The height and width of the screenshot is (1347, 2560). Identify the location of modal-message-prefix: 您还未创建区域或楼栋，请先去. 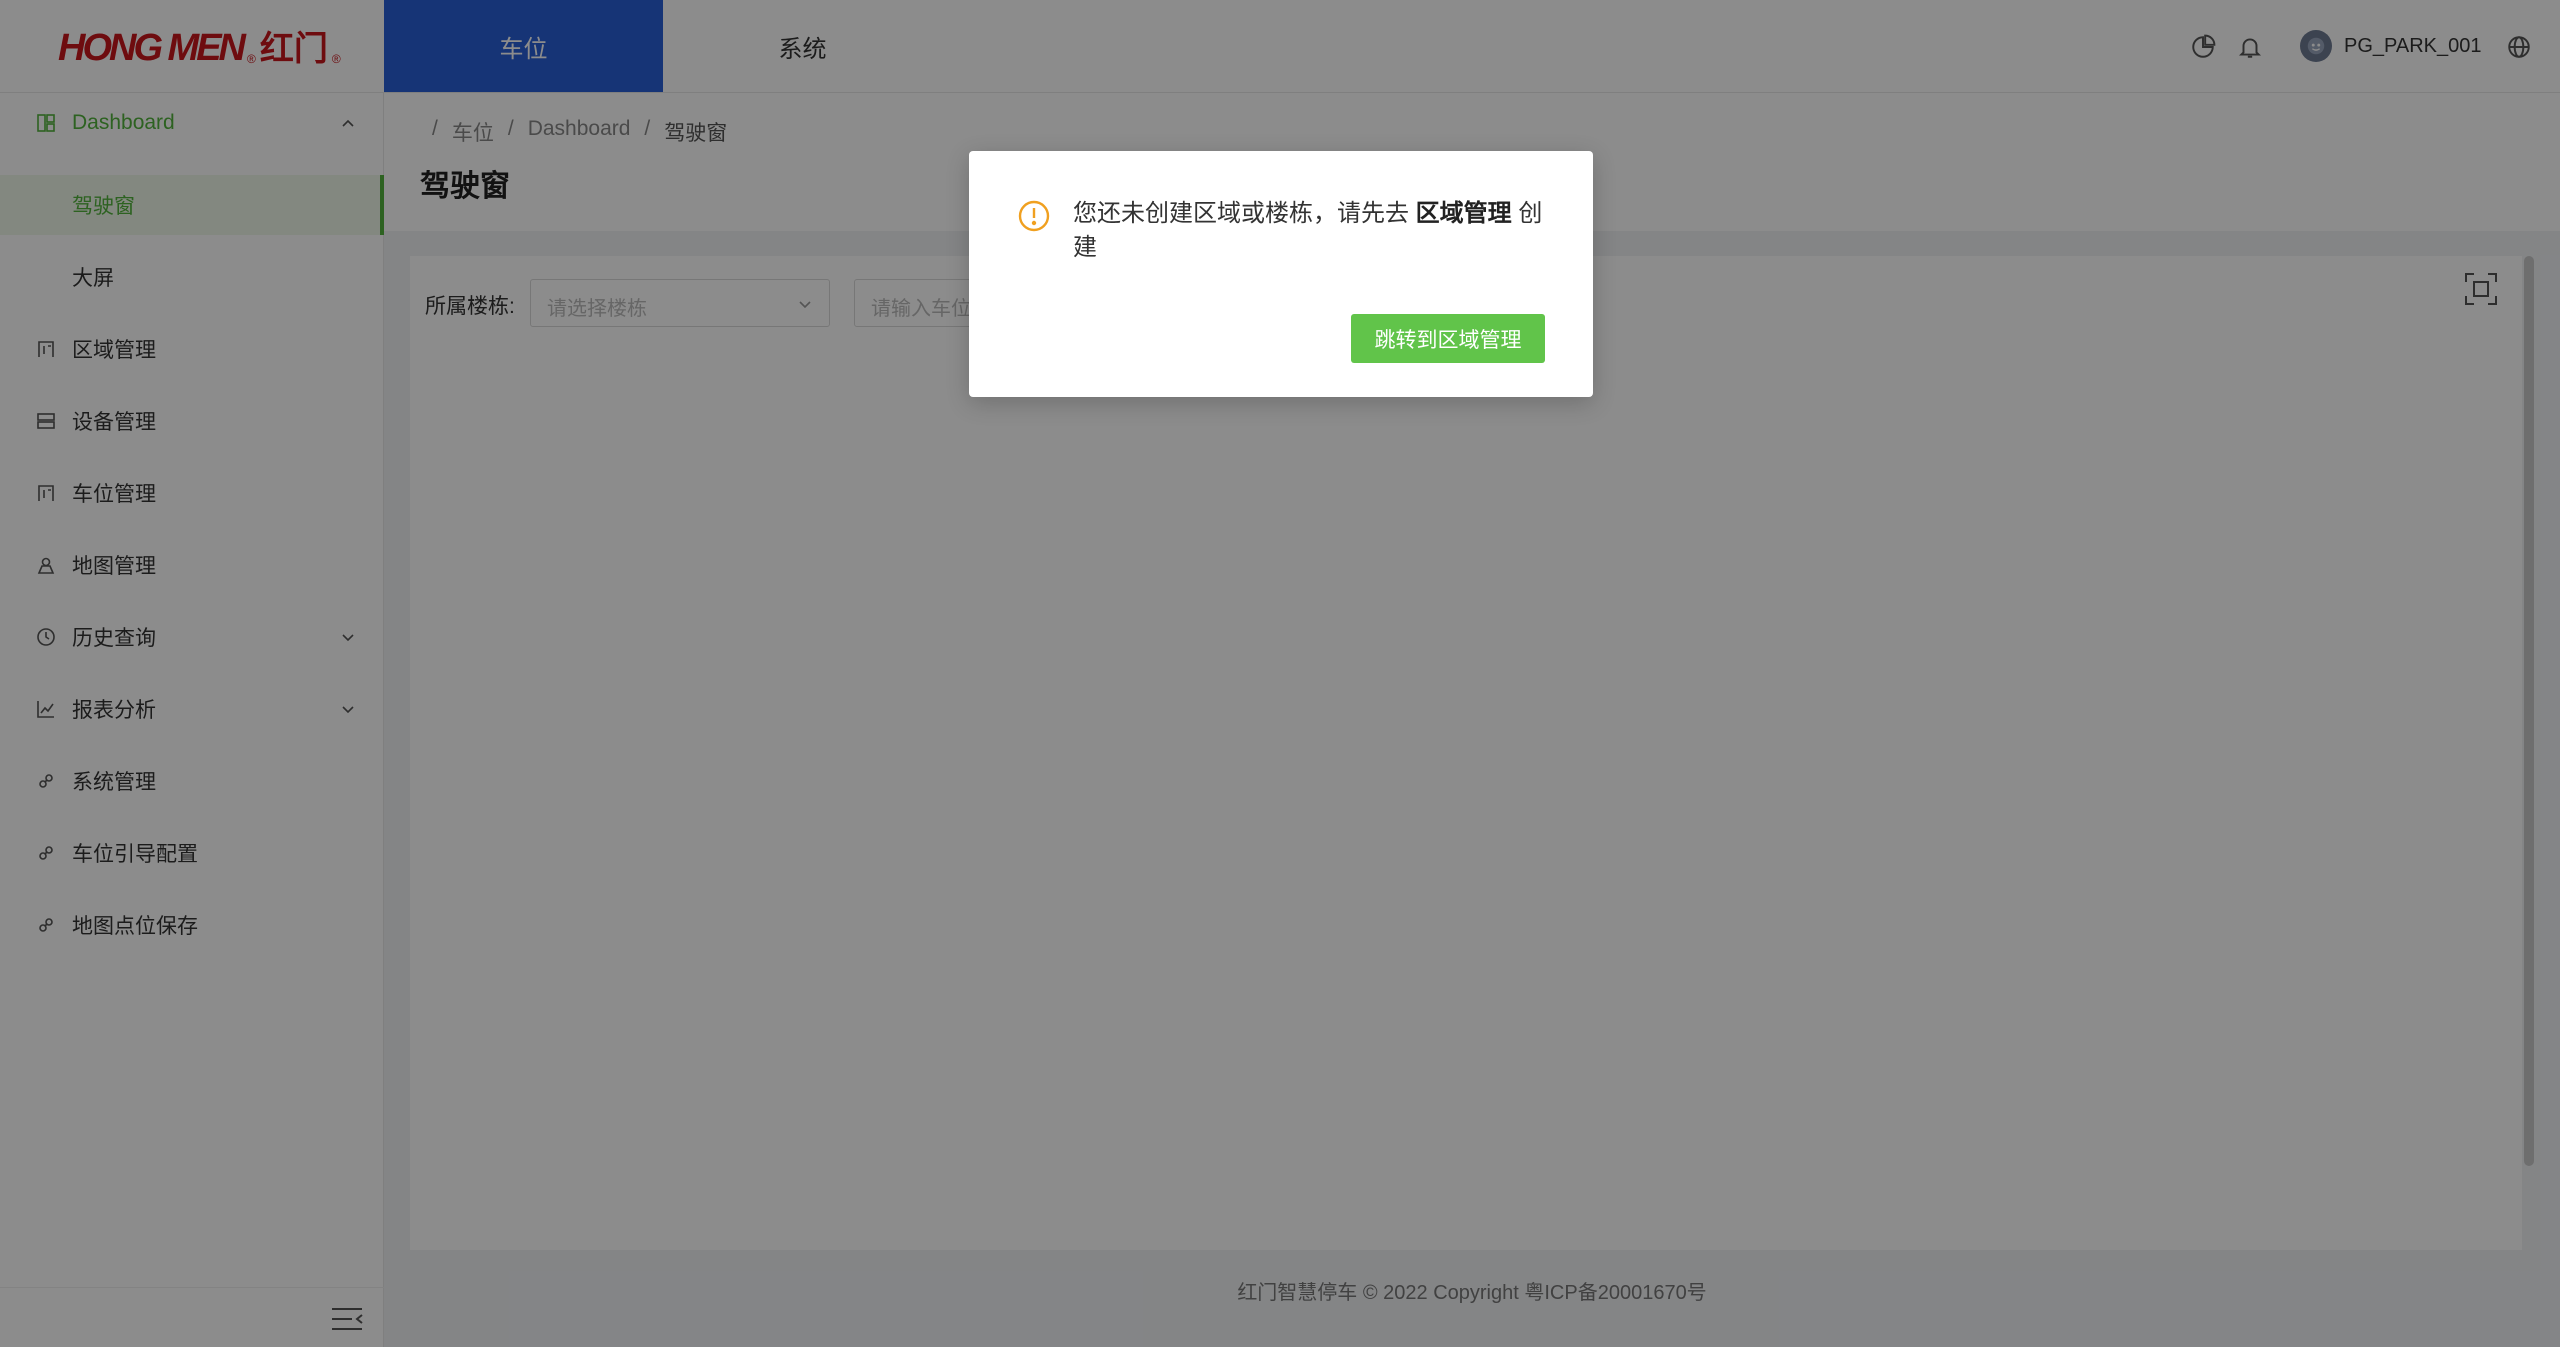
(1241, 213).